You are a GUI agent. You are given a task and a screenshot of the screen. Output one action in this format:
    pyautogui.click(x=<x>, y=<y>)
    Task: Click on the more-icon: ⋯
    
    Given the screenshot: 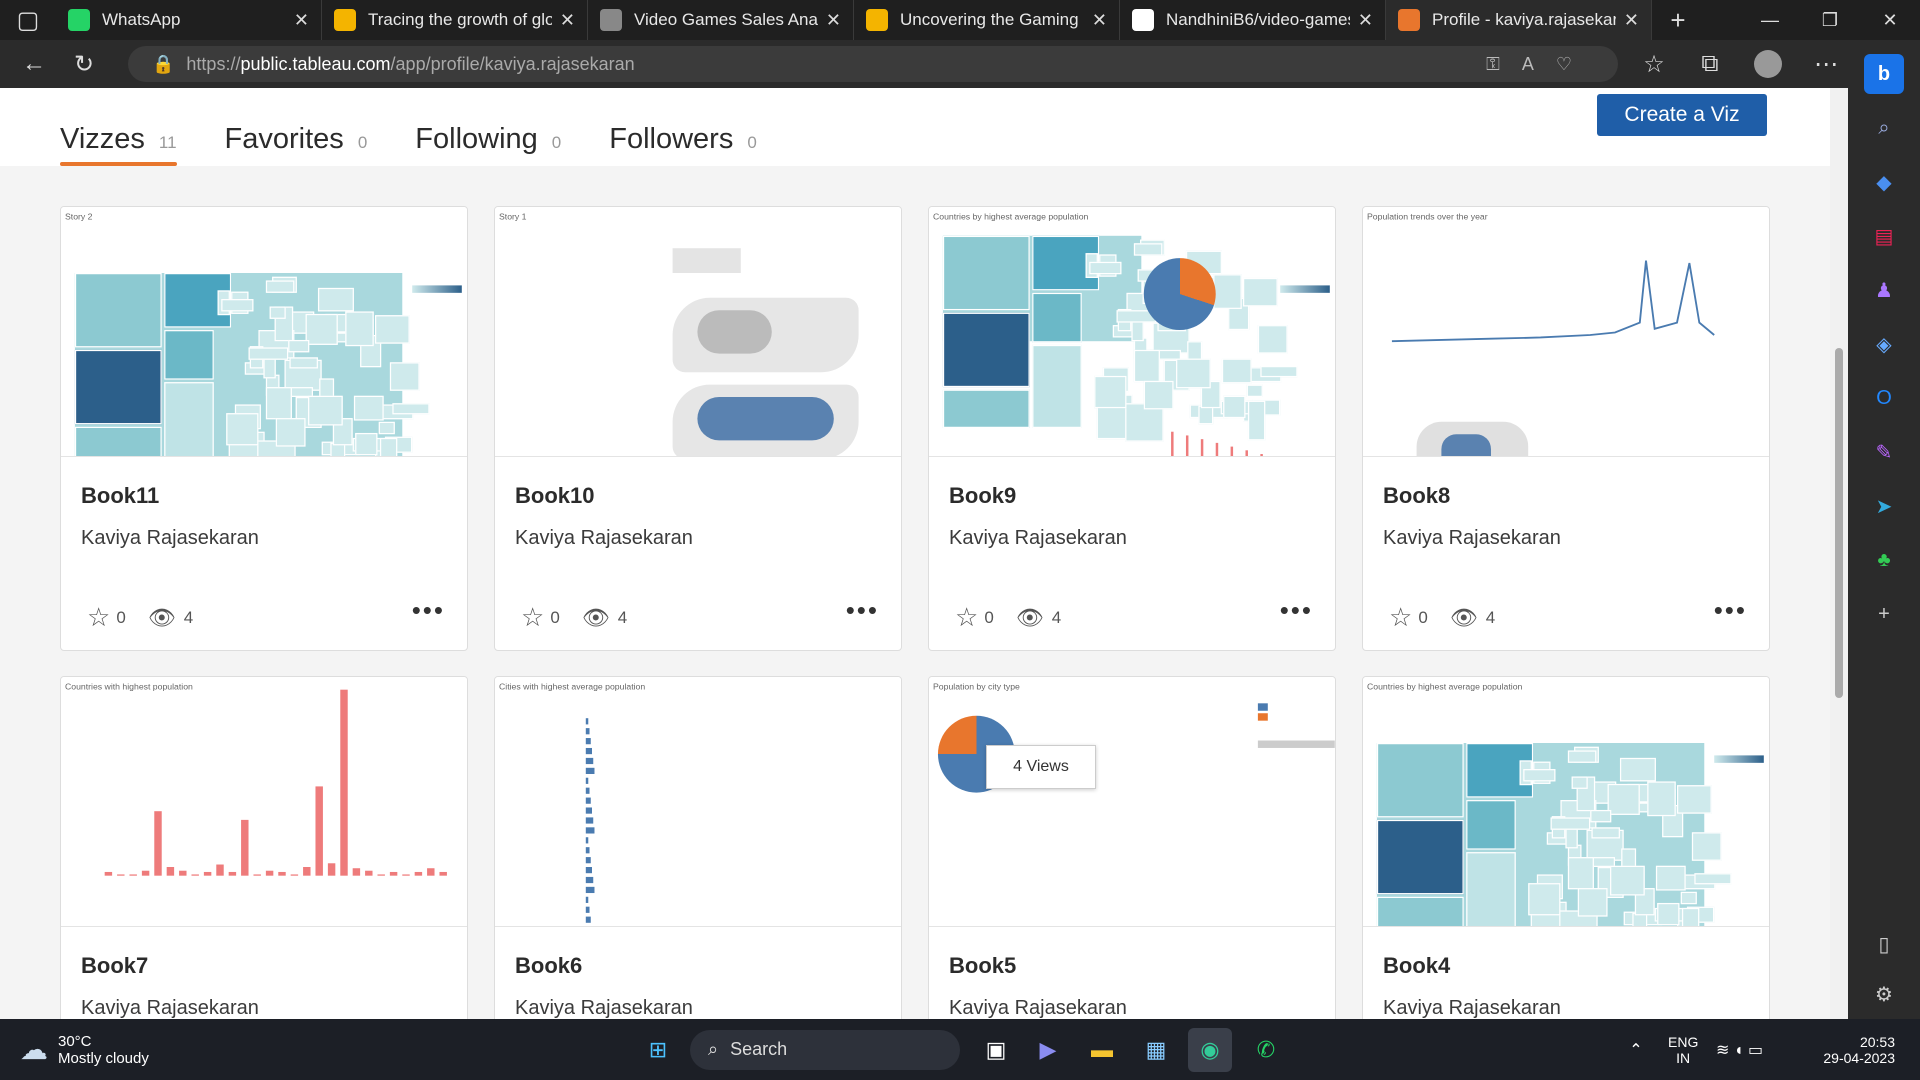 What is the action you would take?
    pyautogui.click(x=1826, y=64)
    